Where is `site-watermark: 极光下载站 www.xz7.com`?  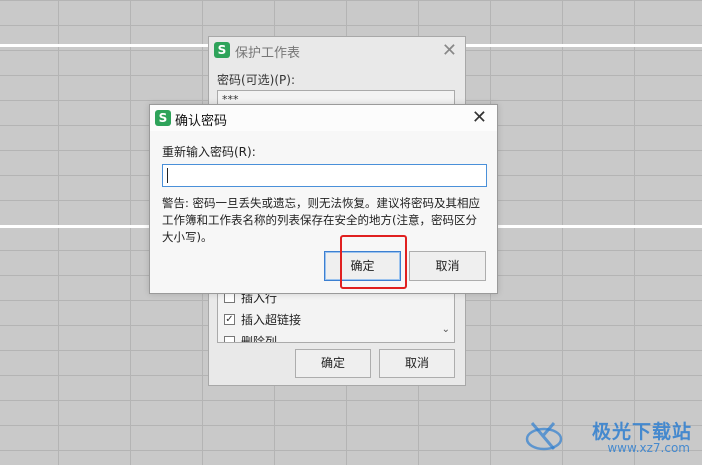
site-watermark: 极光下载站 www.xz7.com is located at coordinates (592, 436).